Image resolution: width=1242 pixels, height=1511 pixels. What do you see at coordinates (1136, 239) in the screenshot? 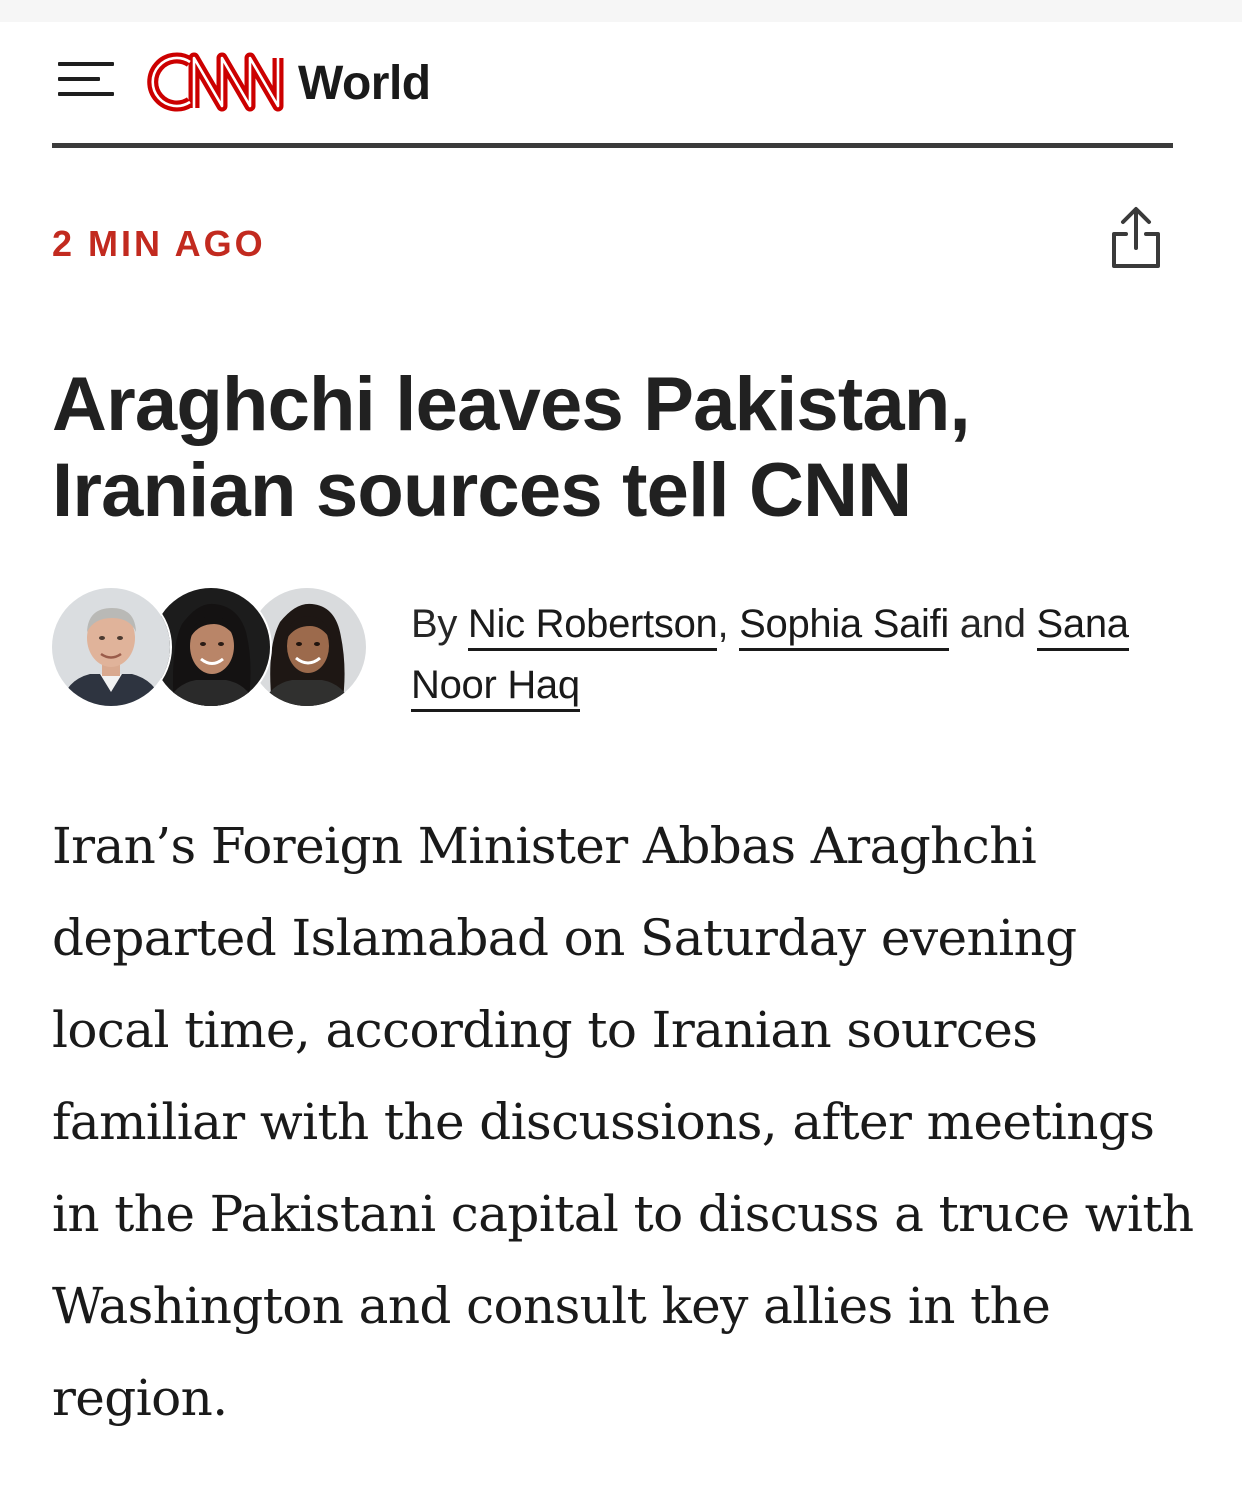
I see `share-icon` at bounding box center [1136, 239].